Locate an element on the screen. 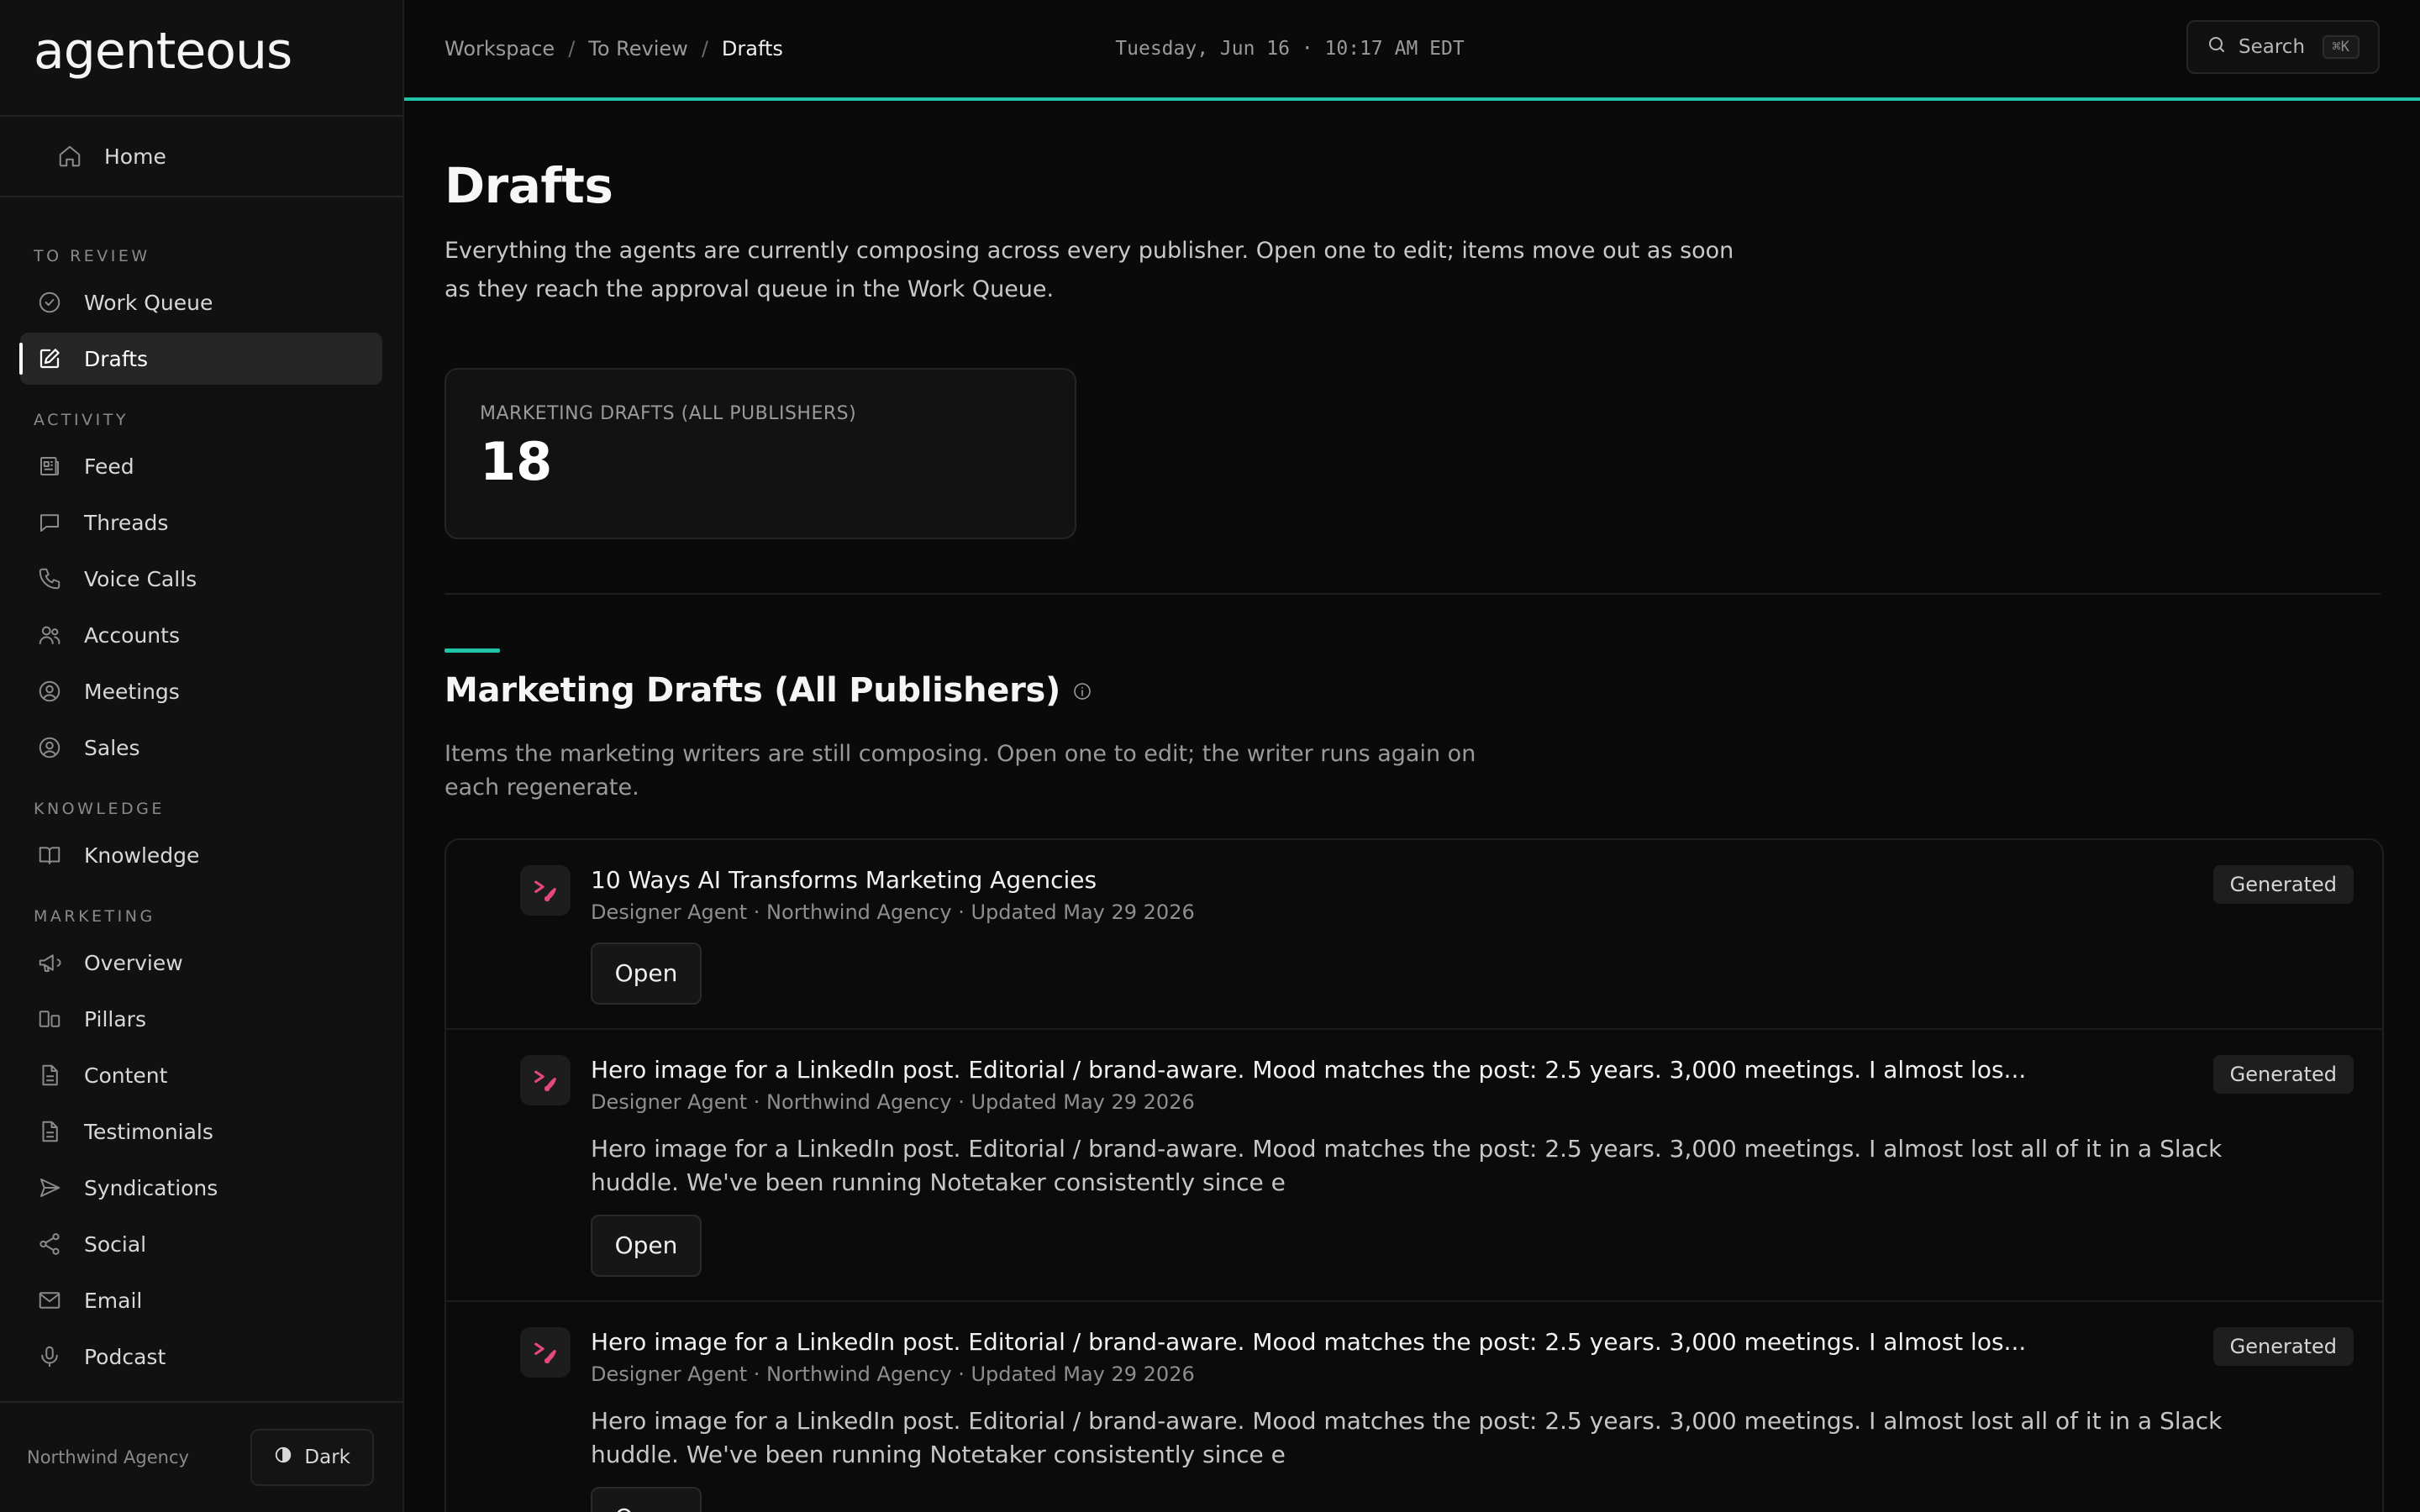 Image resolution: width=2420 pixels, height=1512 pixels. stat-value: 18 is located at coordinates (516, 461).